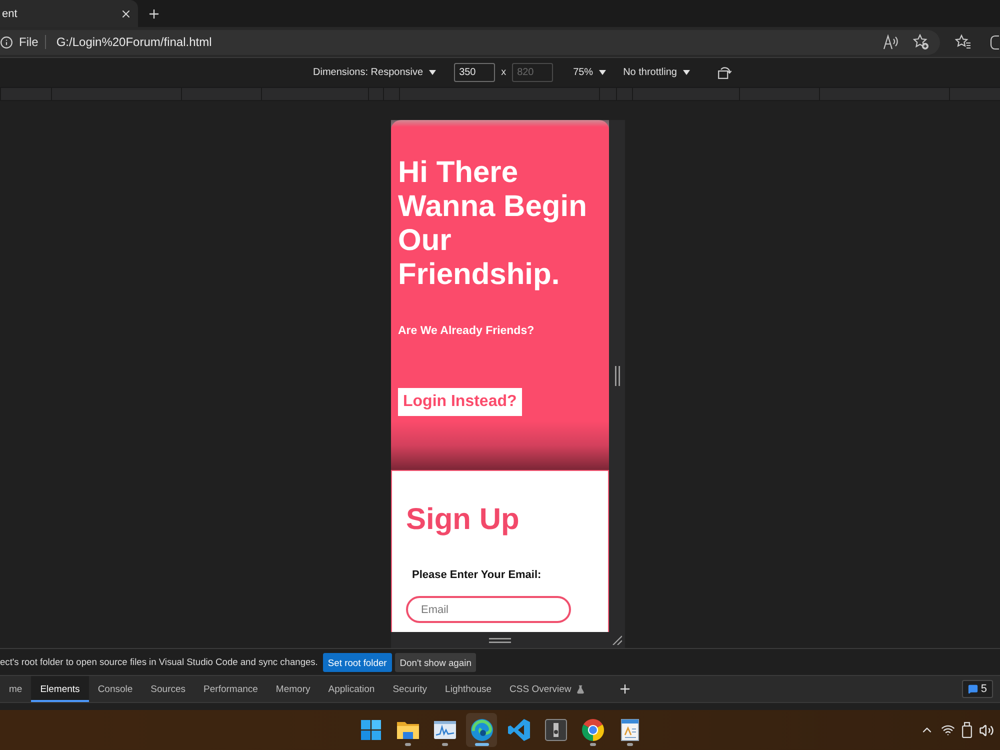  I want to click on chart-window-icon, so click(445, 730).